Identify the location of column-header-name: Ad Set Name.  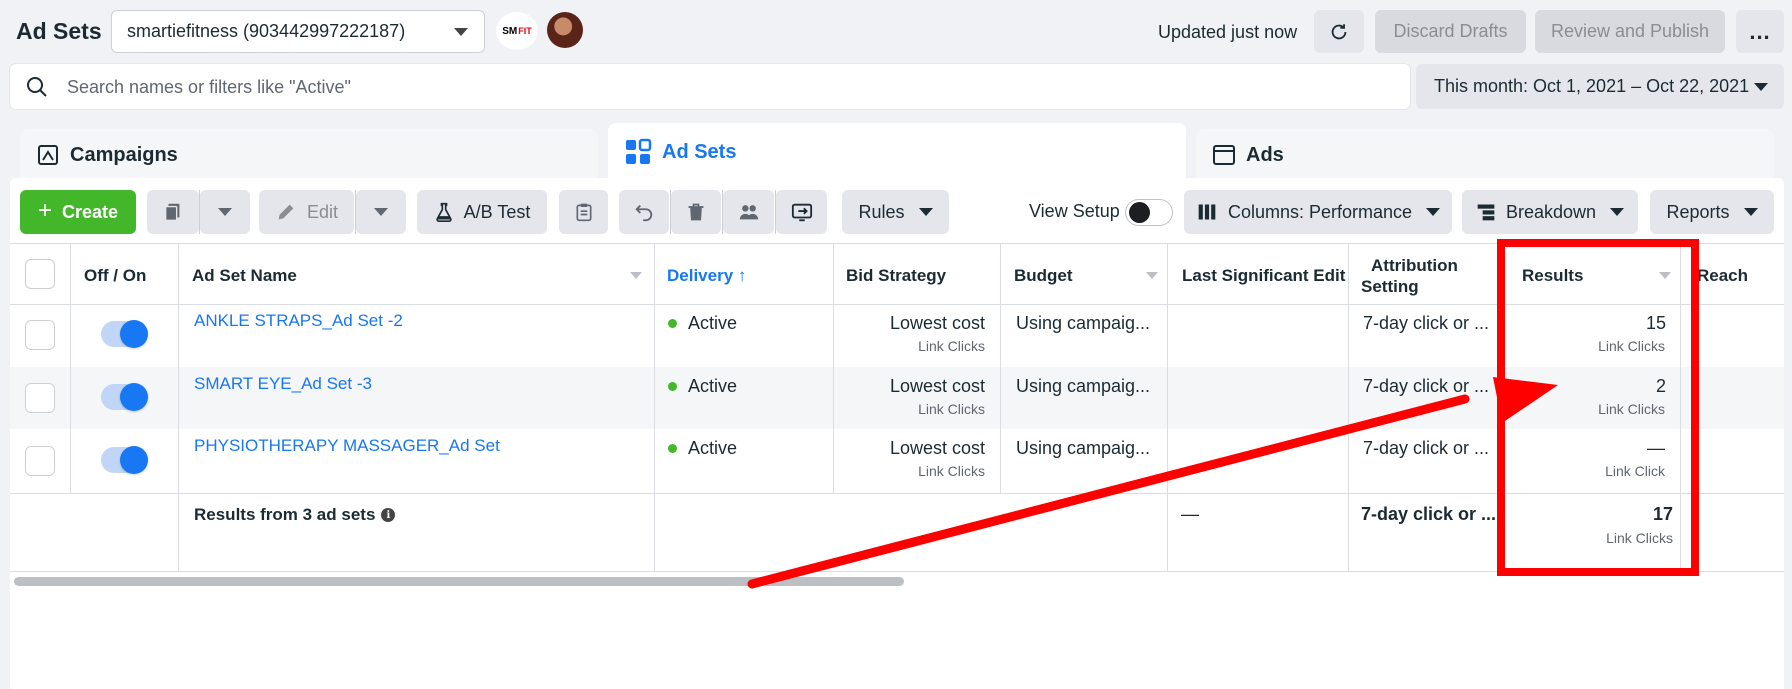
(244, 276).